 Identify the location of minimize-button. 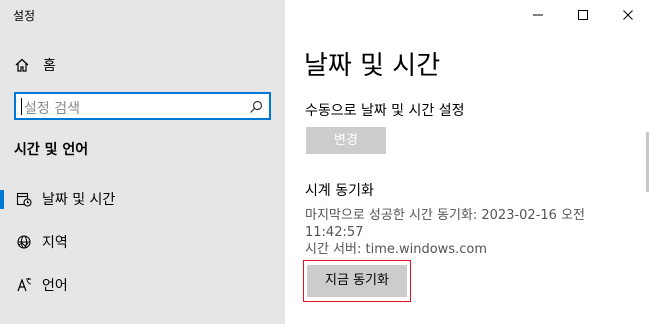
(537, 15).